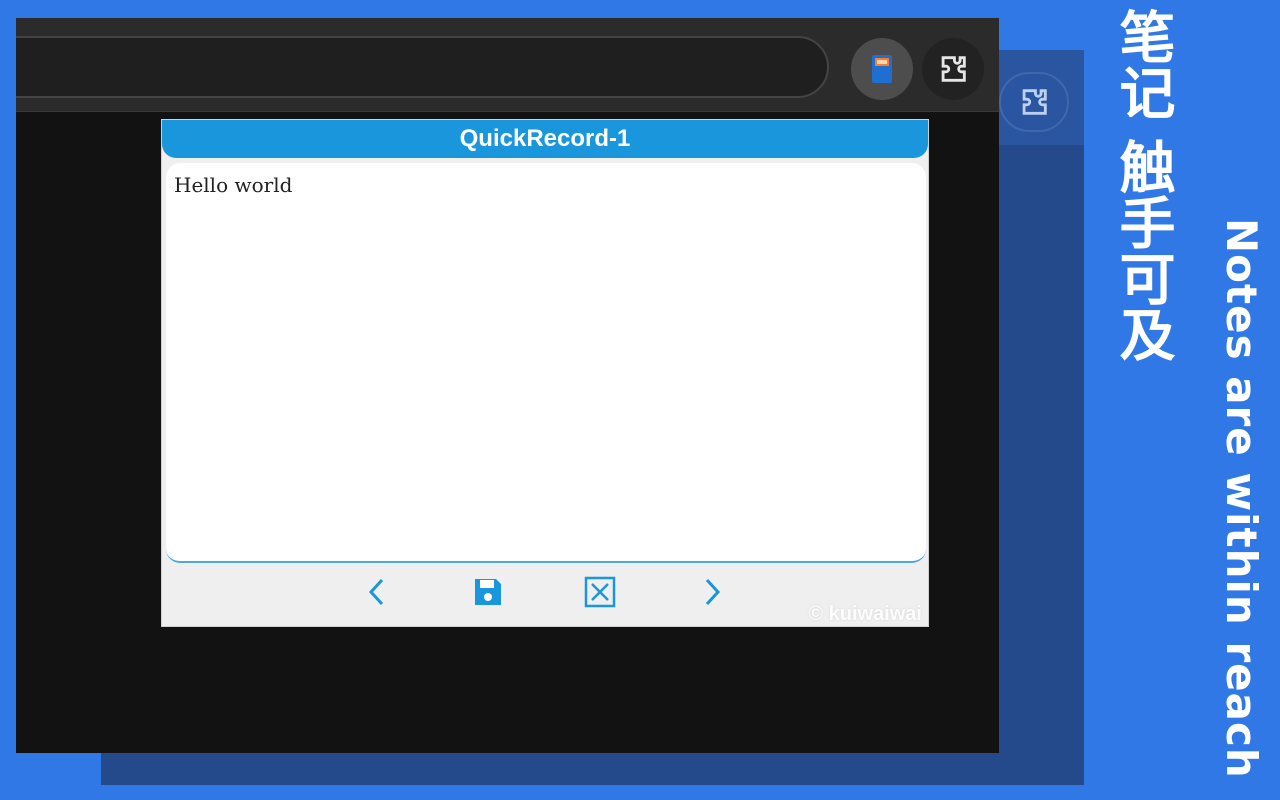 This screenshot has width=1280, height=800. Describe the element at coordinates (1142, 64) in the screenshot. I see `banner-cn-line1: 笔记` at that location.